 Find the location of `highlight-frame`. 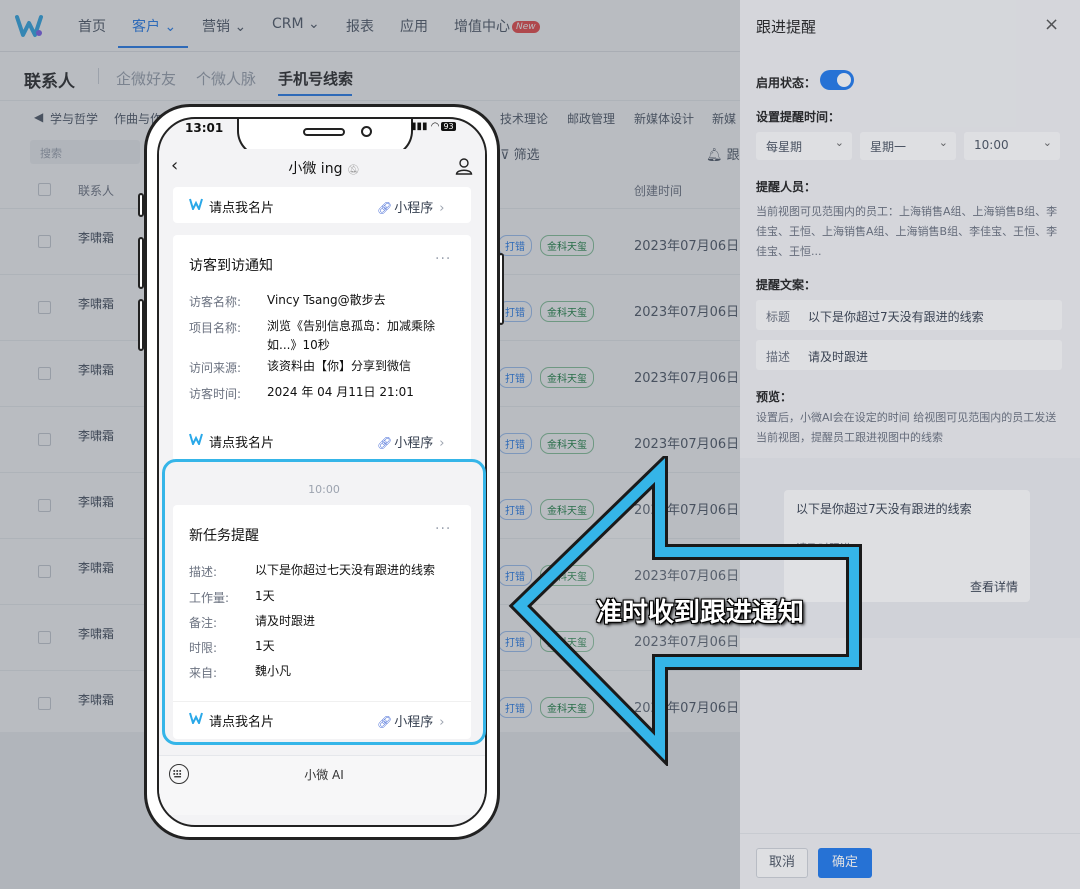

highlight-frame is located at coordinates (324, 602).